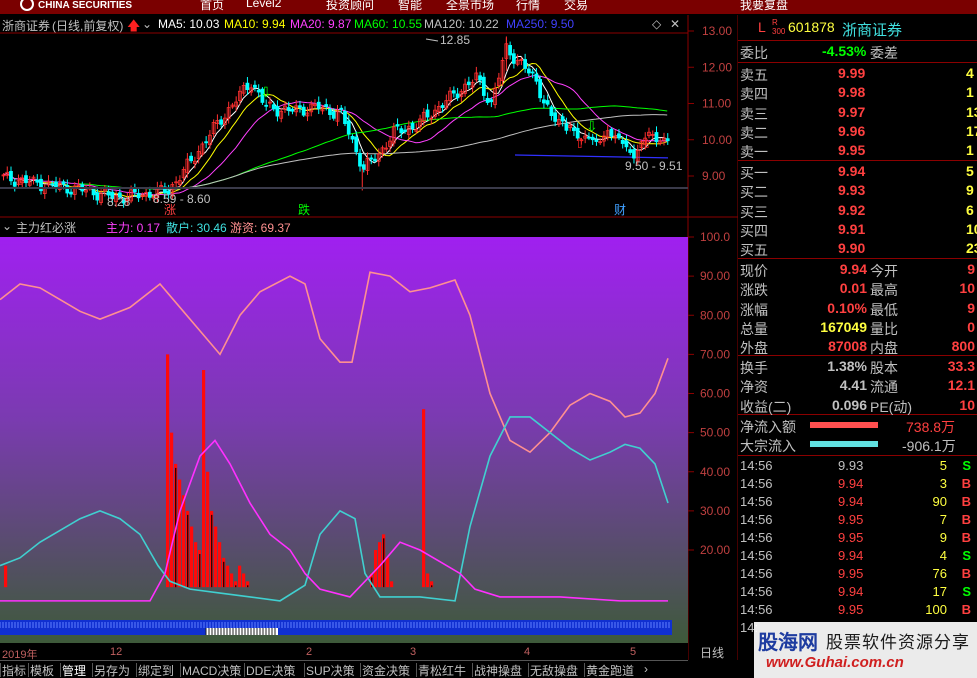  I want to click on tab-7: SUP决策, so click(330, 670).